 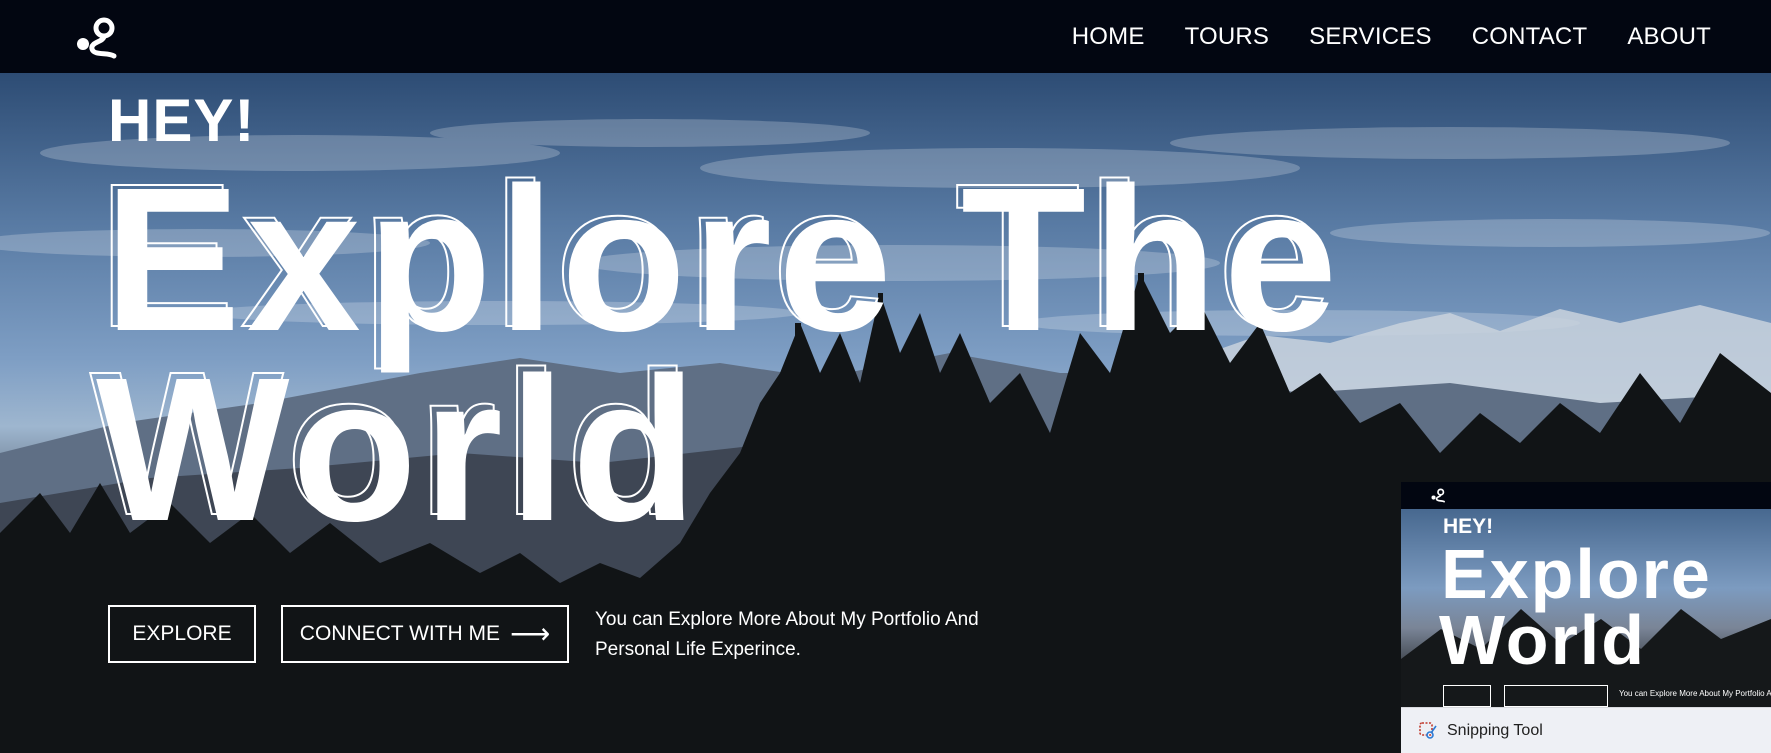 What do you see at coordinates (530, 633) in the screenshot?
I see `arrow-right-icon: ⟶` at bounding box center [530, 633].